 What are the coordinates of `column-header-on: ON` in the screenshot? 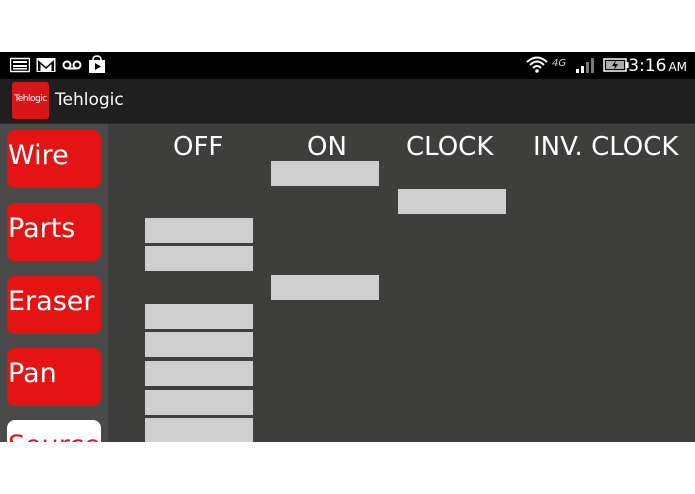 It's located at (327, 147).